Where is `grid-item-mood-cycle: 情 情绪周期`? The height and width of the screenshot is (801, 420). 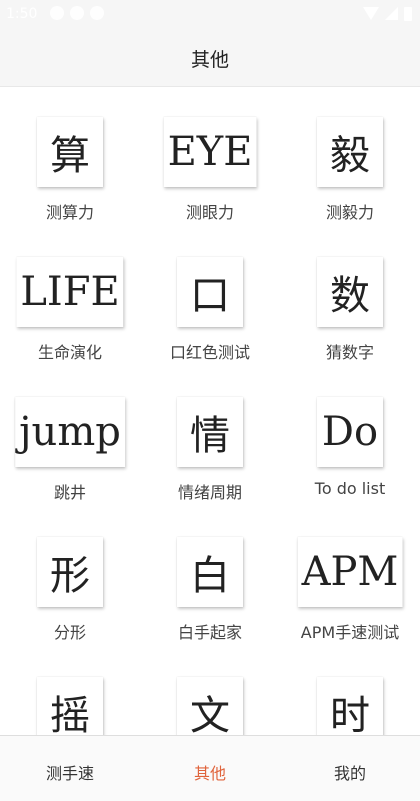
grid-item-mood-cycle: 情 情绪周期 is located at coordinates (210, 437).